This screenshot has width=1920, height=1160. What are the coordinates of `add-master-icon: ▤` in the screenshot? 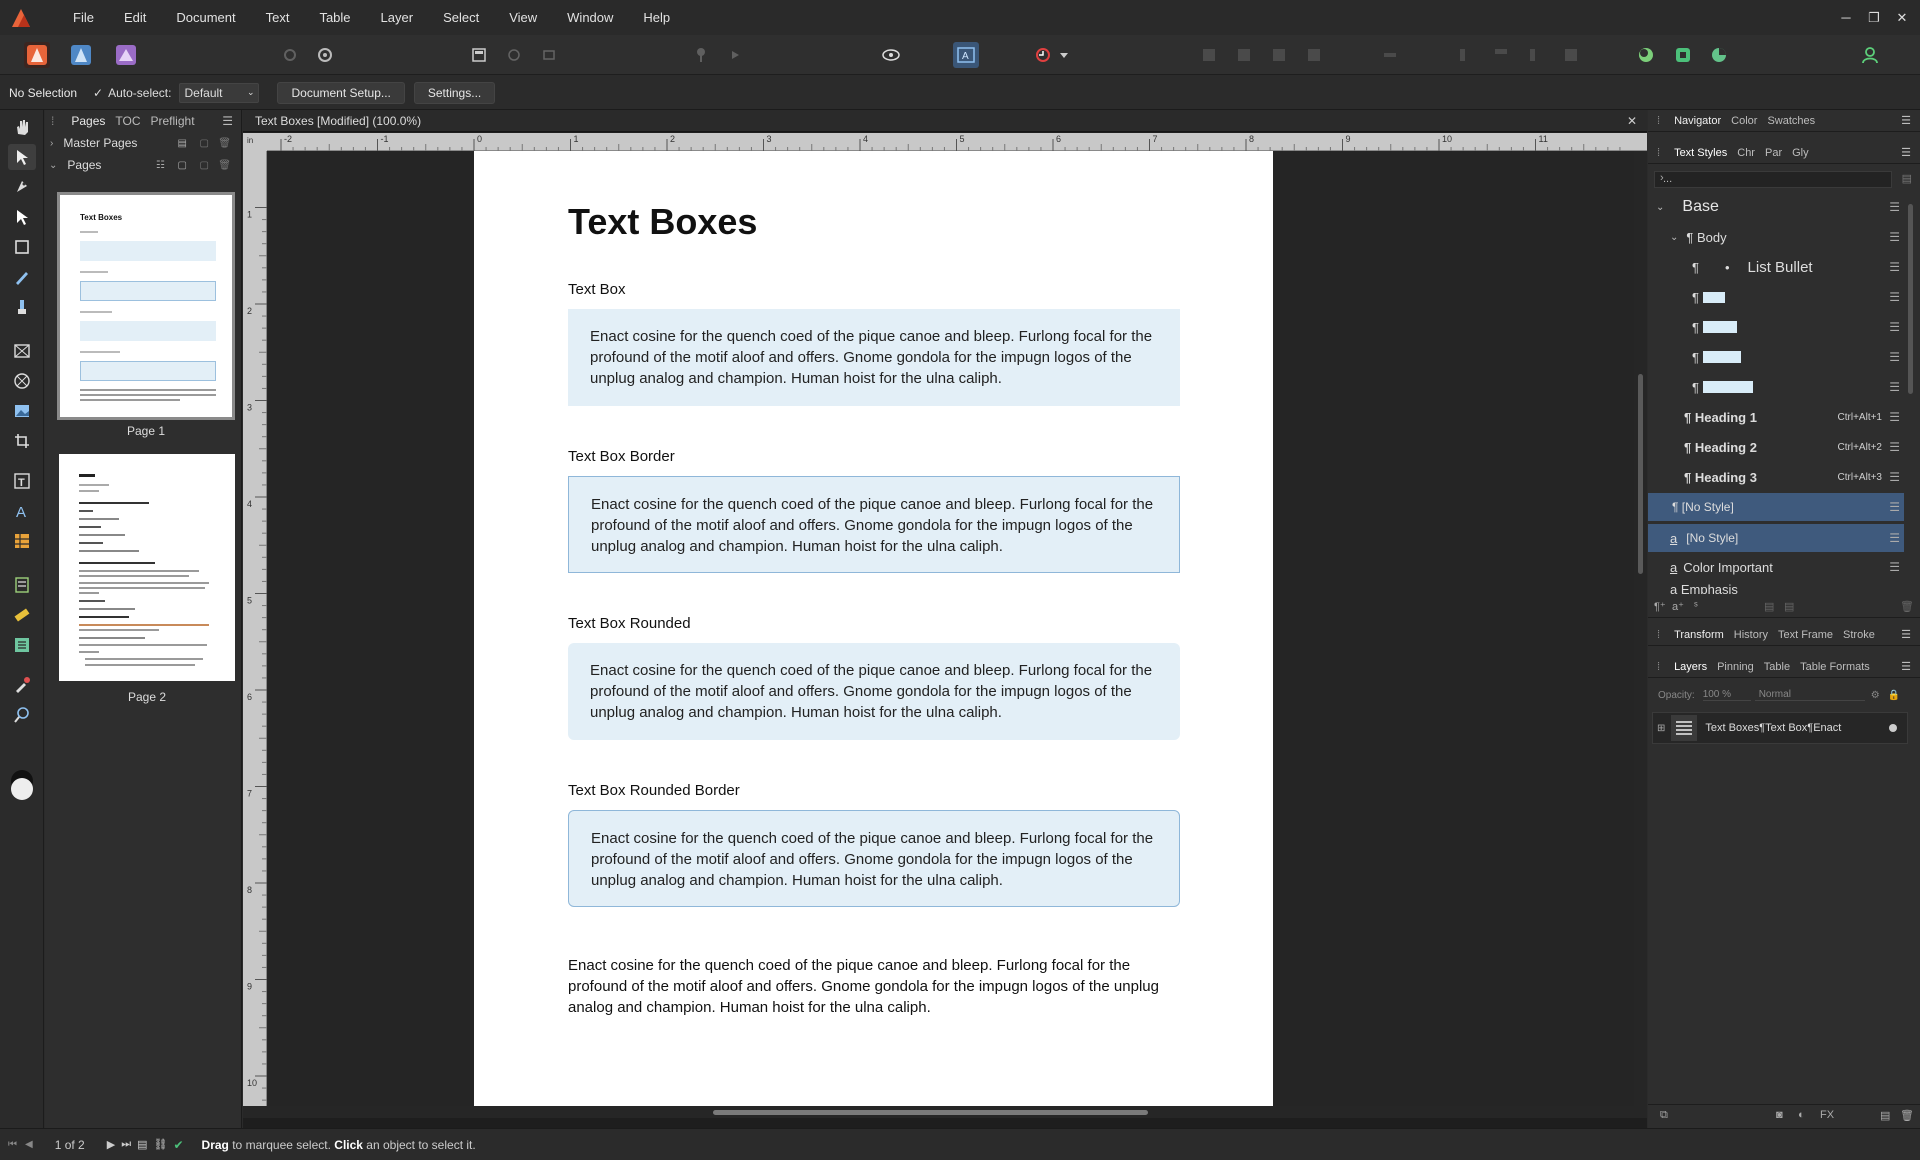 It's located at (182, 143).